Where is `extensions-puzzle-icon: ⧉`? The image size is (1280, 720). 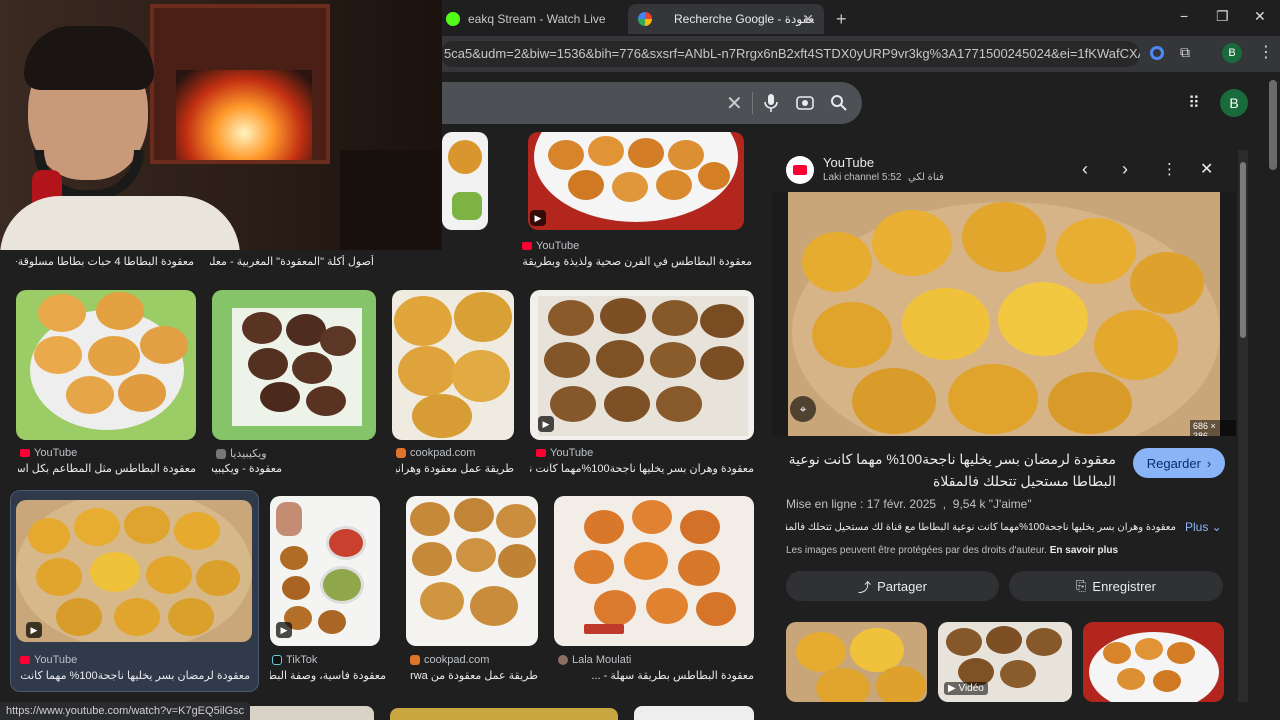 extensions-puzzle-icon: ⧉ is located at coordinates (1185, 52).